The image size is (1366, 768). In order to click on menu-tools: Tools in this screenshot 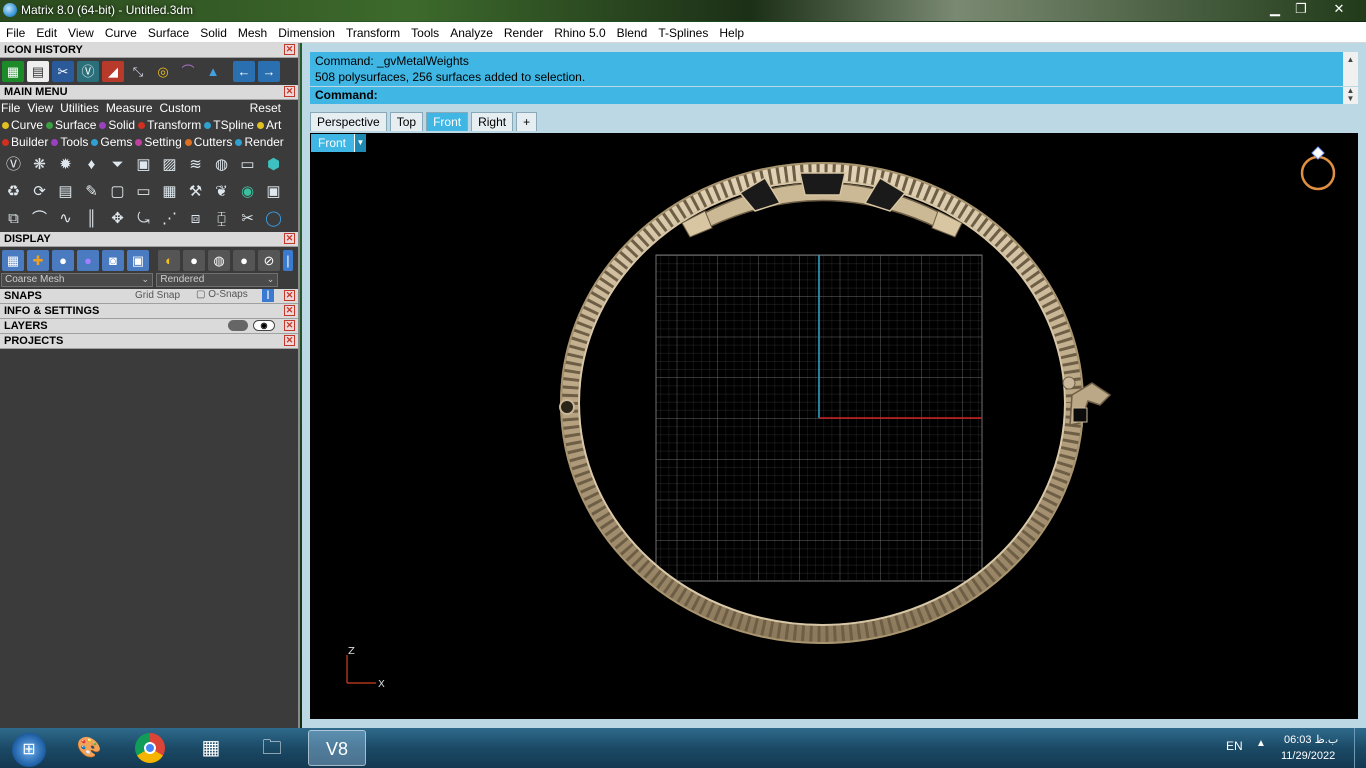, I will do `click(424, 32)`.